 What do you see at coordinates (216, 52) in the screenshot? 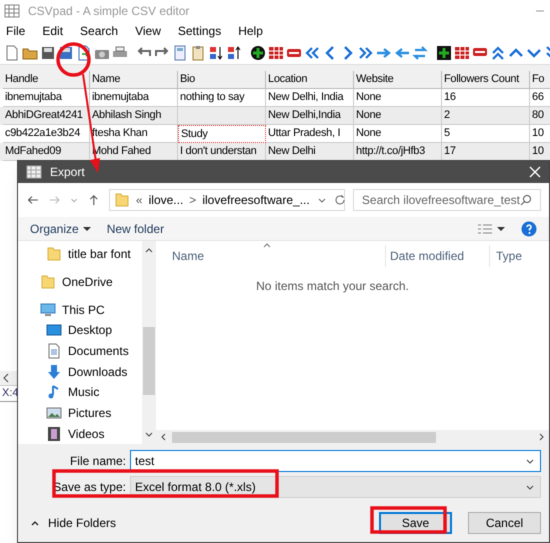
I see `sort-down-icon` at bounding box center [216, 52].